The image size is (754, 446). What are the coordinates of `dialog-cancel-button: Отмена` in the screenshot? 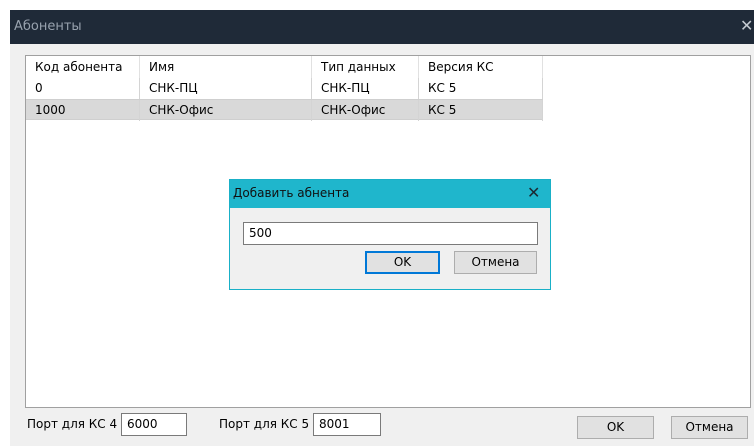 It's located at (495, 262).